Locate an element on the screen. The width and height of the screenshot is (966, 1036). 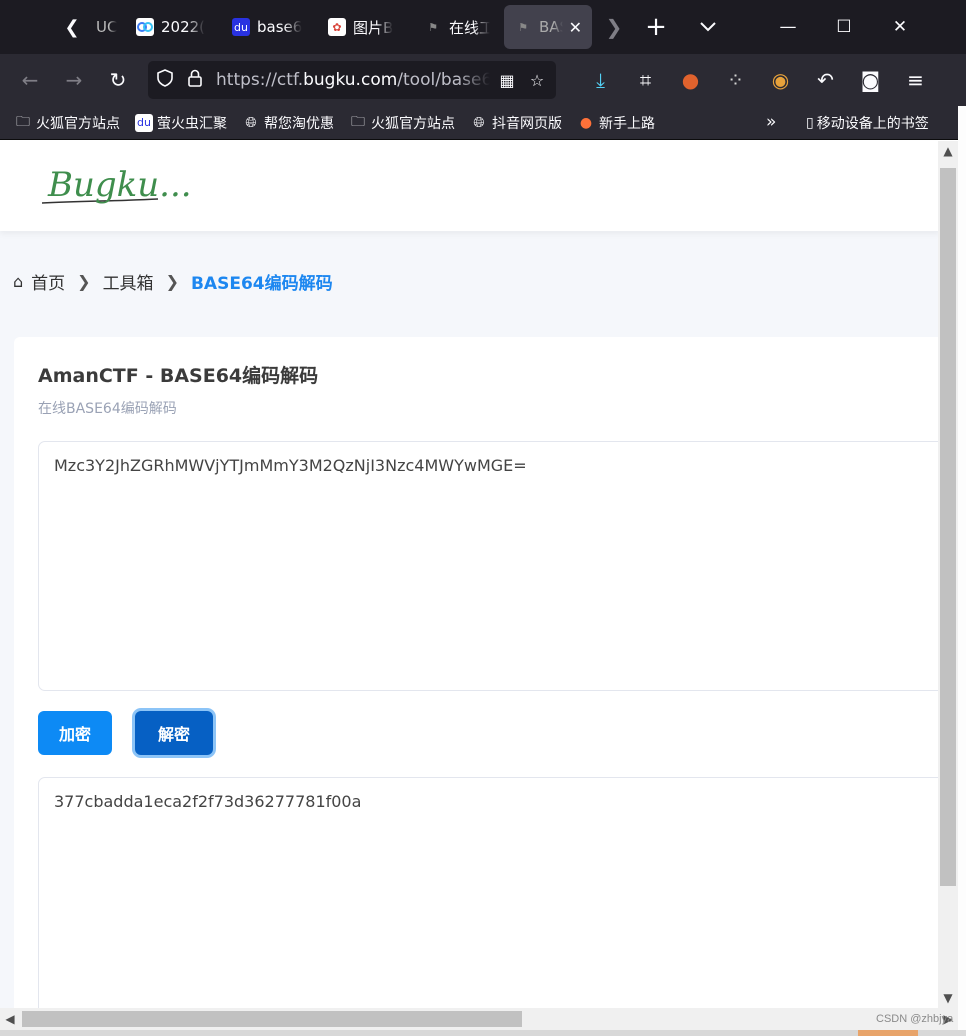
more-bookmarks-chevron-icon: » is located at coordinates (771, 122).